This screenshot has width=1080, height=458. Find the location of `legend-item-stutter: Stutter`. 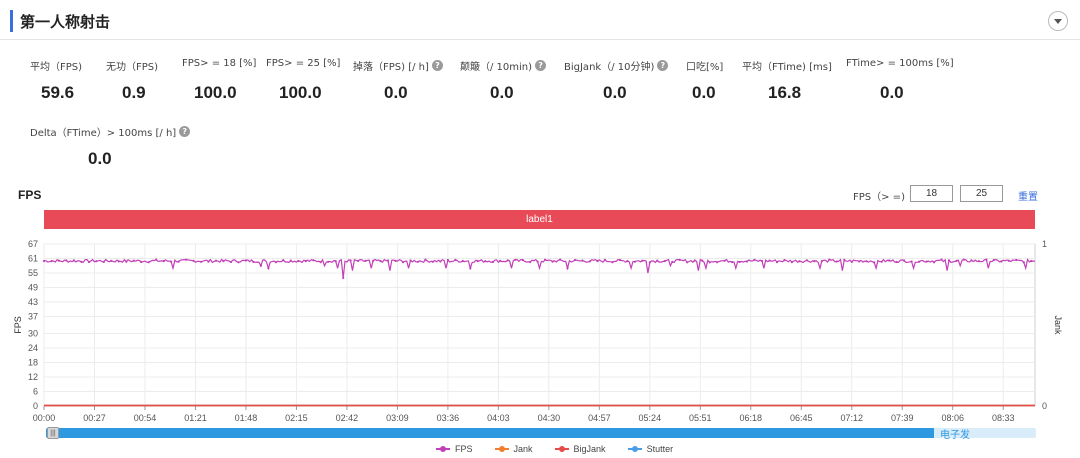

legend-item-stutter: Stutter is located at coordinates (650, 449).